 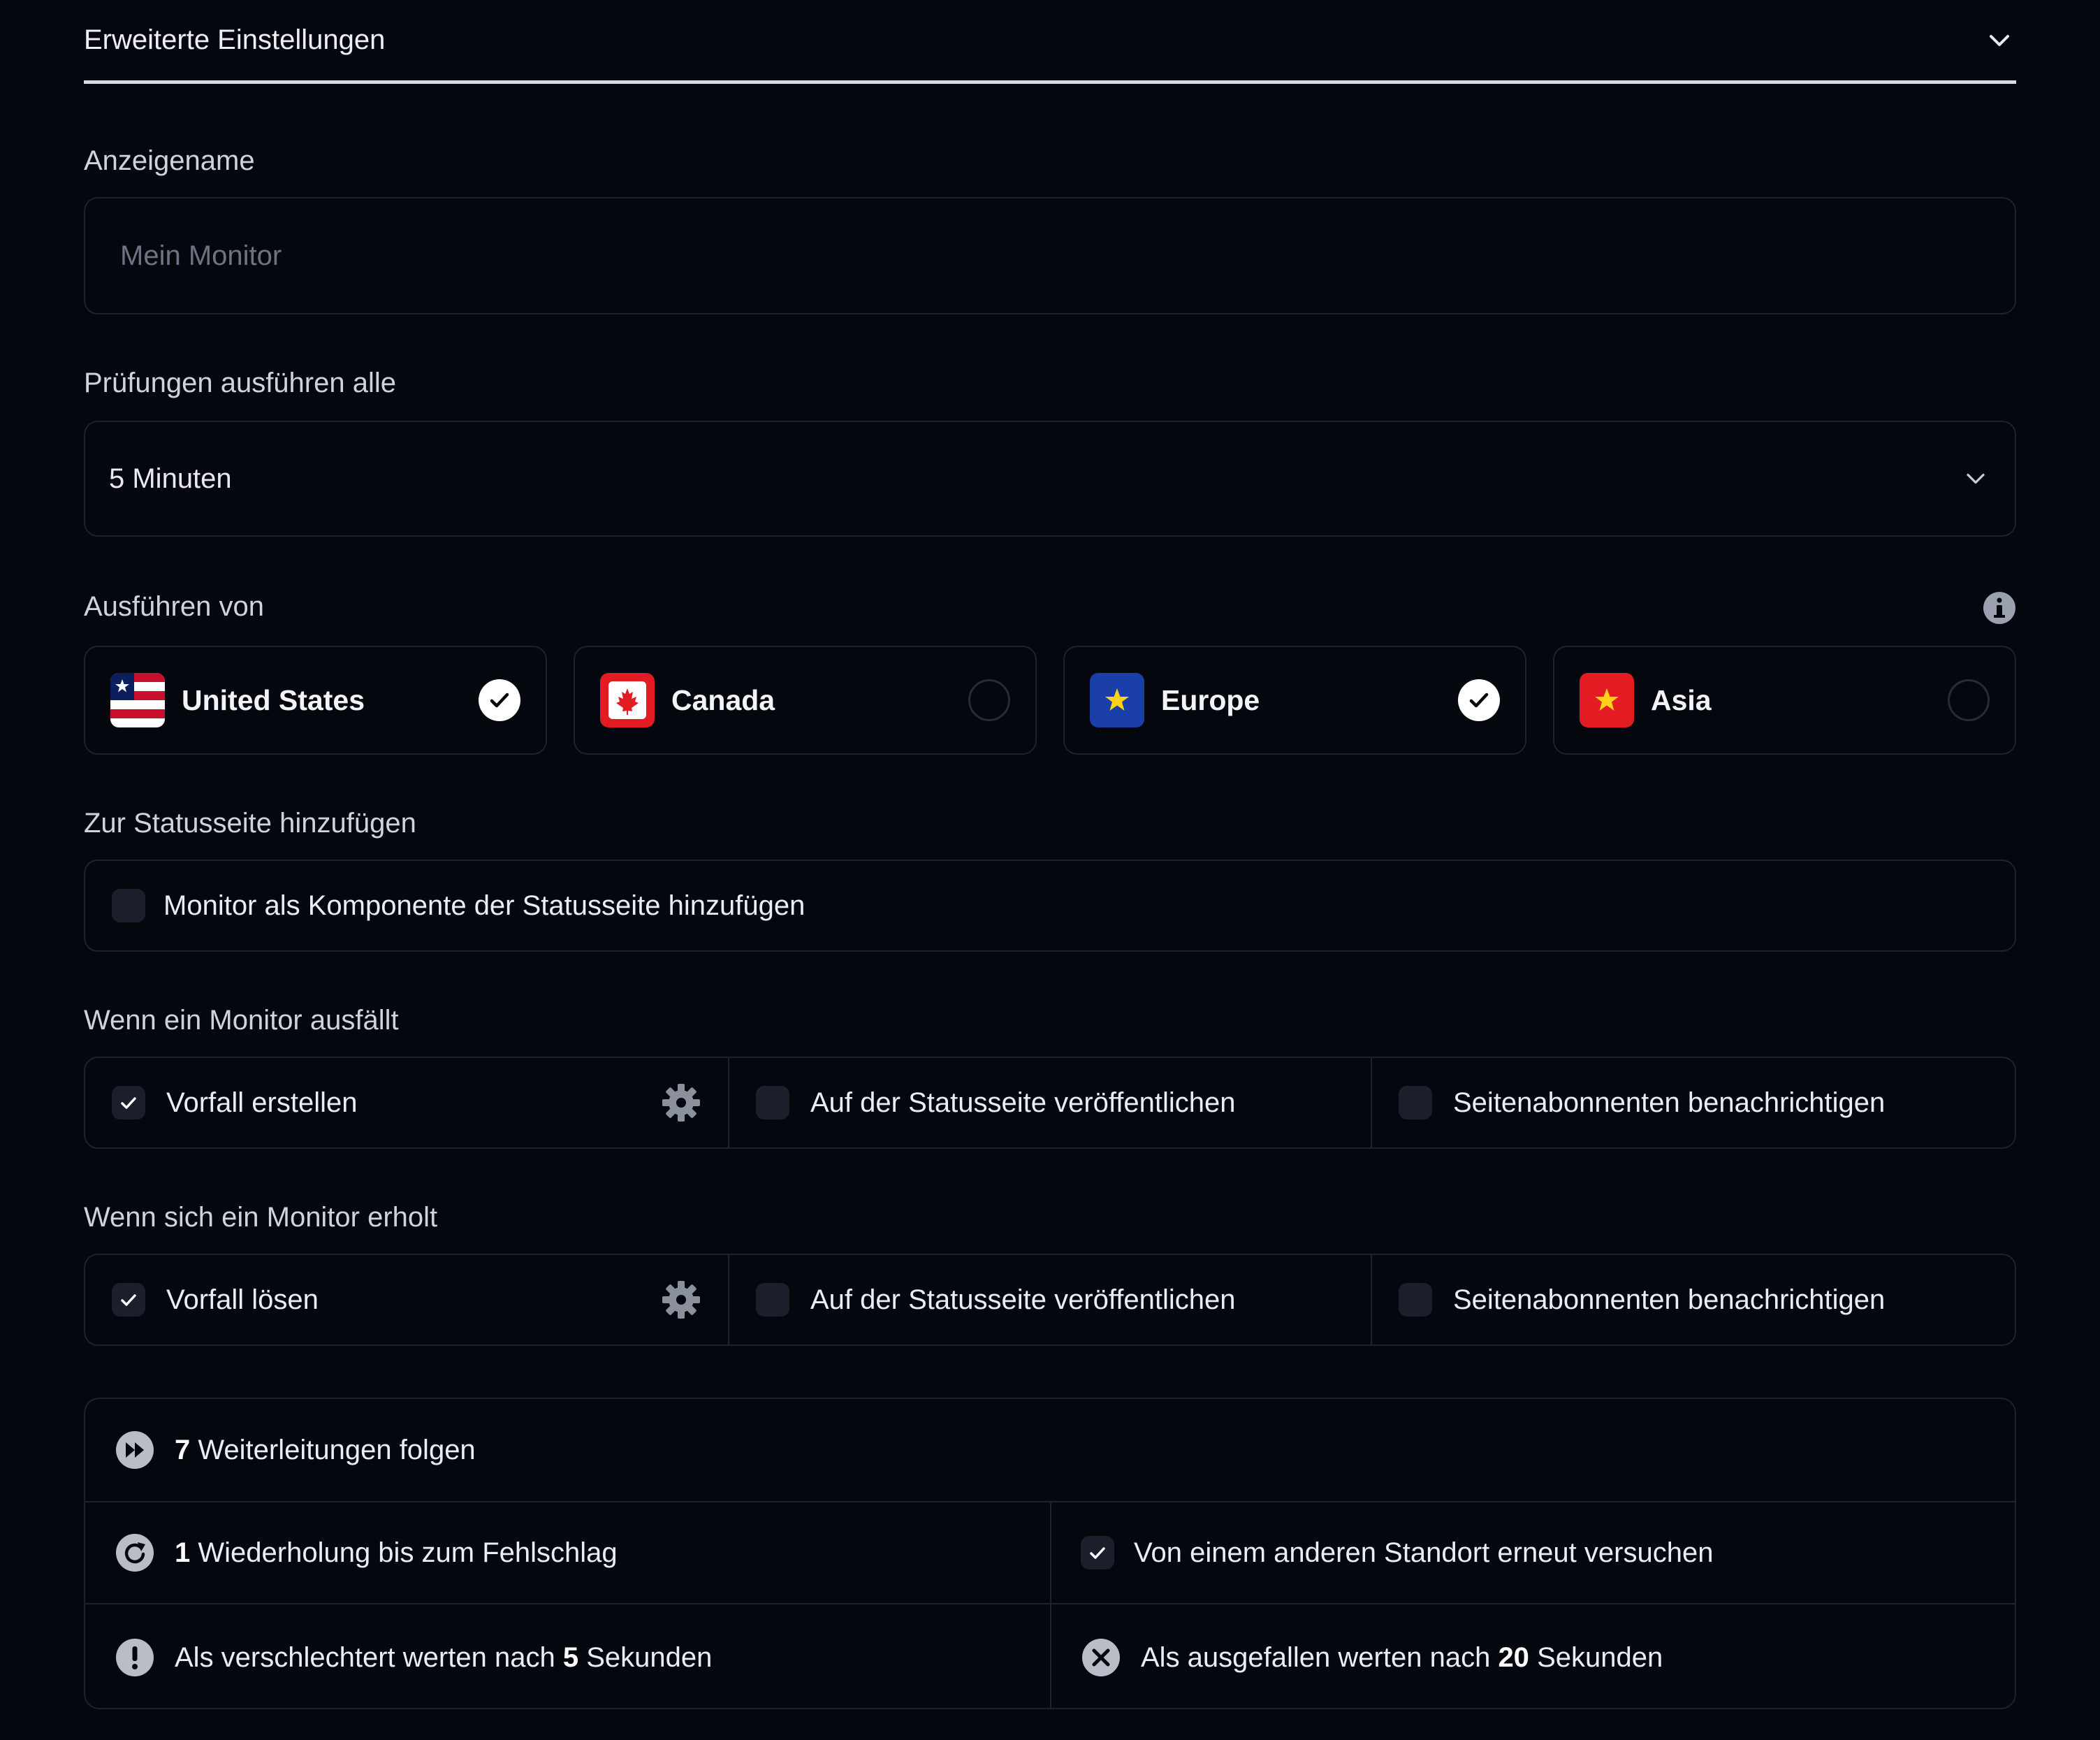 What do you see at coordinates (1600, 1657) in the screenshot?
I see `down-suffix: Sekunden` at bounding box center [1600, 1657].